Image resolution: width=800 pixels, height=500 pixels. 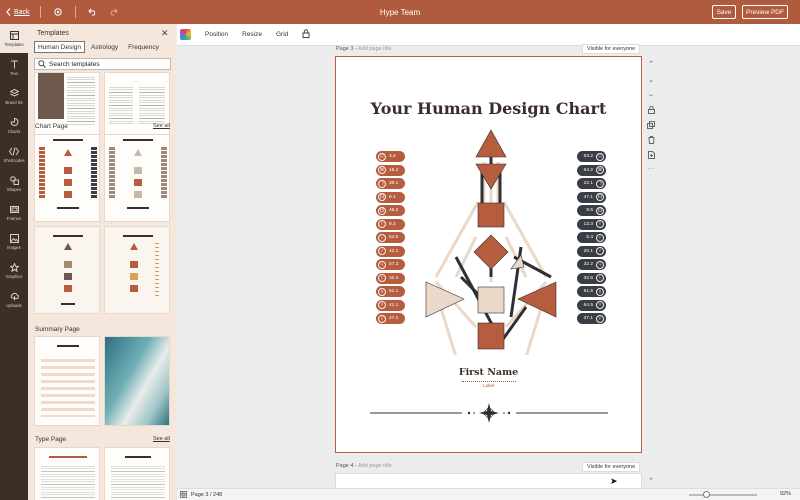 What do you see at coordinates (390, 183) in the screenshot?
I see `gate-pill: ☽ 38.1` at bounding box center [390, 183].